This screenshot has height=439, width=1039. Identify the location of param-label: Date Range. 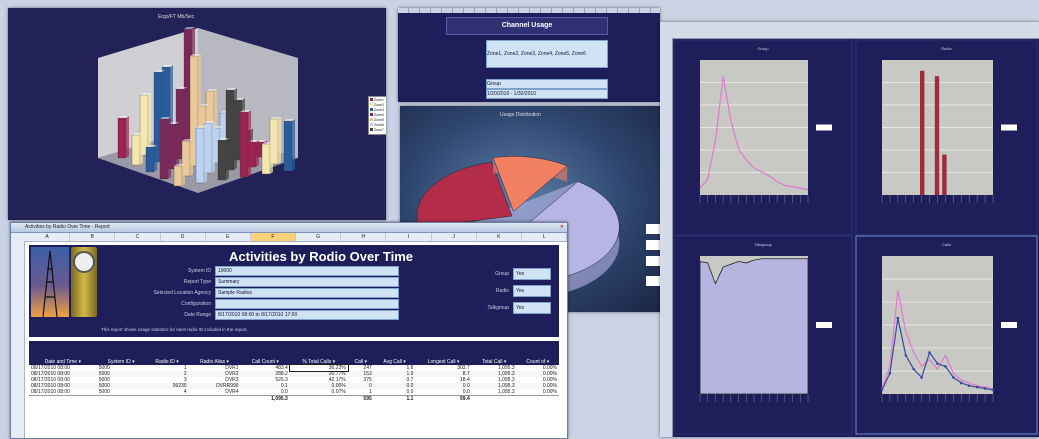
(197, 314).